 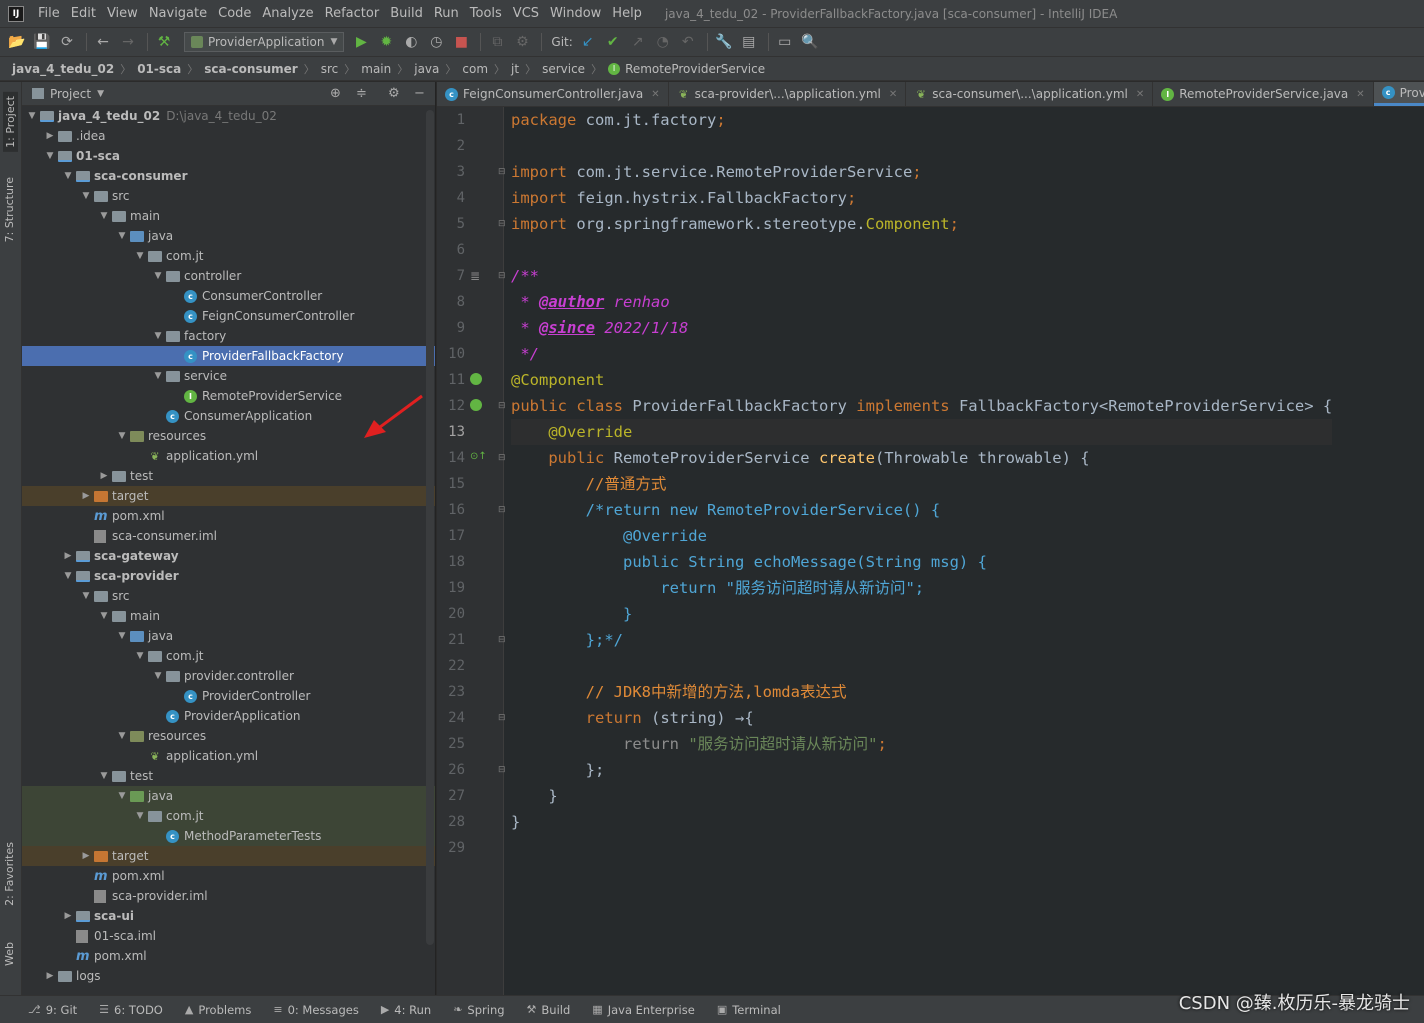 What do you see at coordinates (1030, 94) in the screenshot?
I see `editor-tab: ❦ sca-consumer\...\application.yml ✕` at bounding box center [1030, 94].